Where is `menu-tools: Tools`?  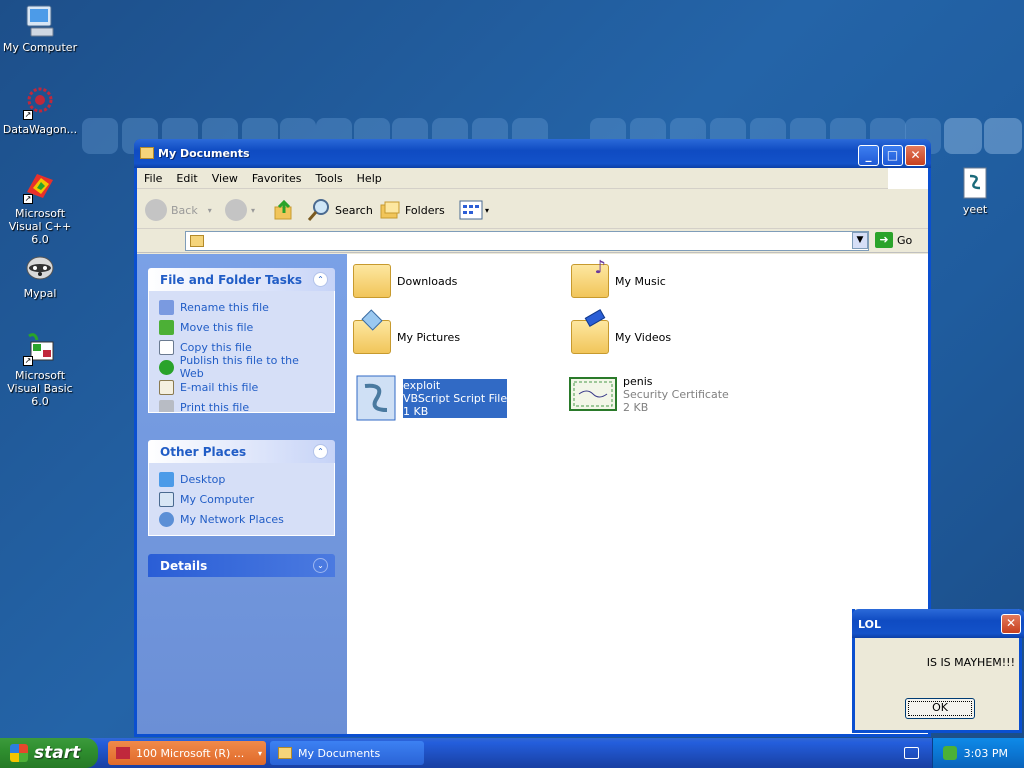 menu-tools: Tools is located at coordinates (329, 178).